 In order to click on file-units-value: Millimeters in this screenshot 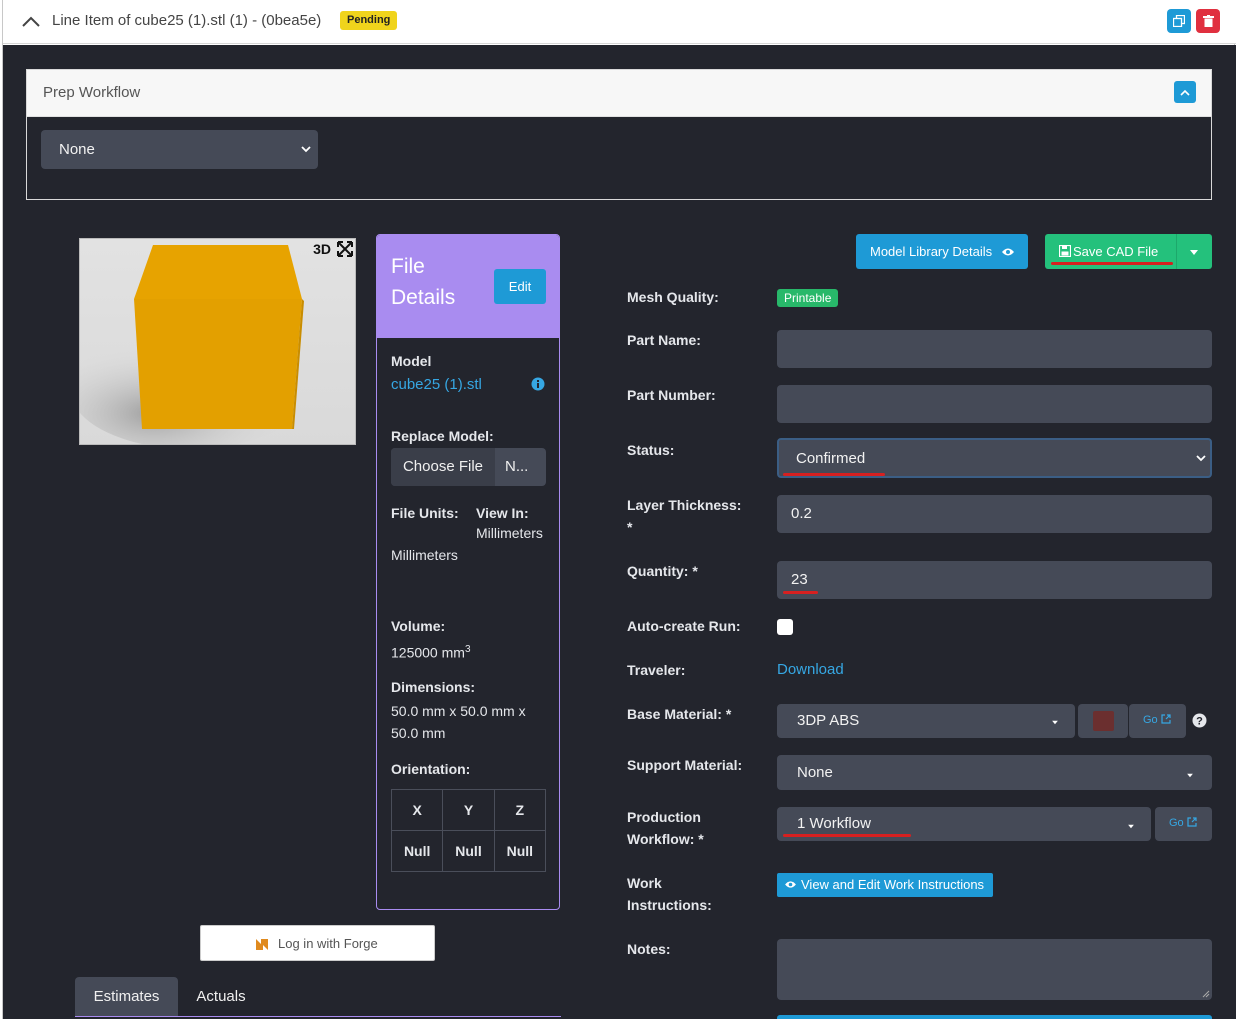, I will do `click(424, 555)`.